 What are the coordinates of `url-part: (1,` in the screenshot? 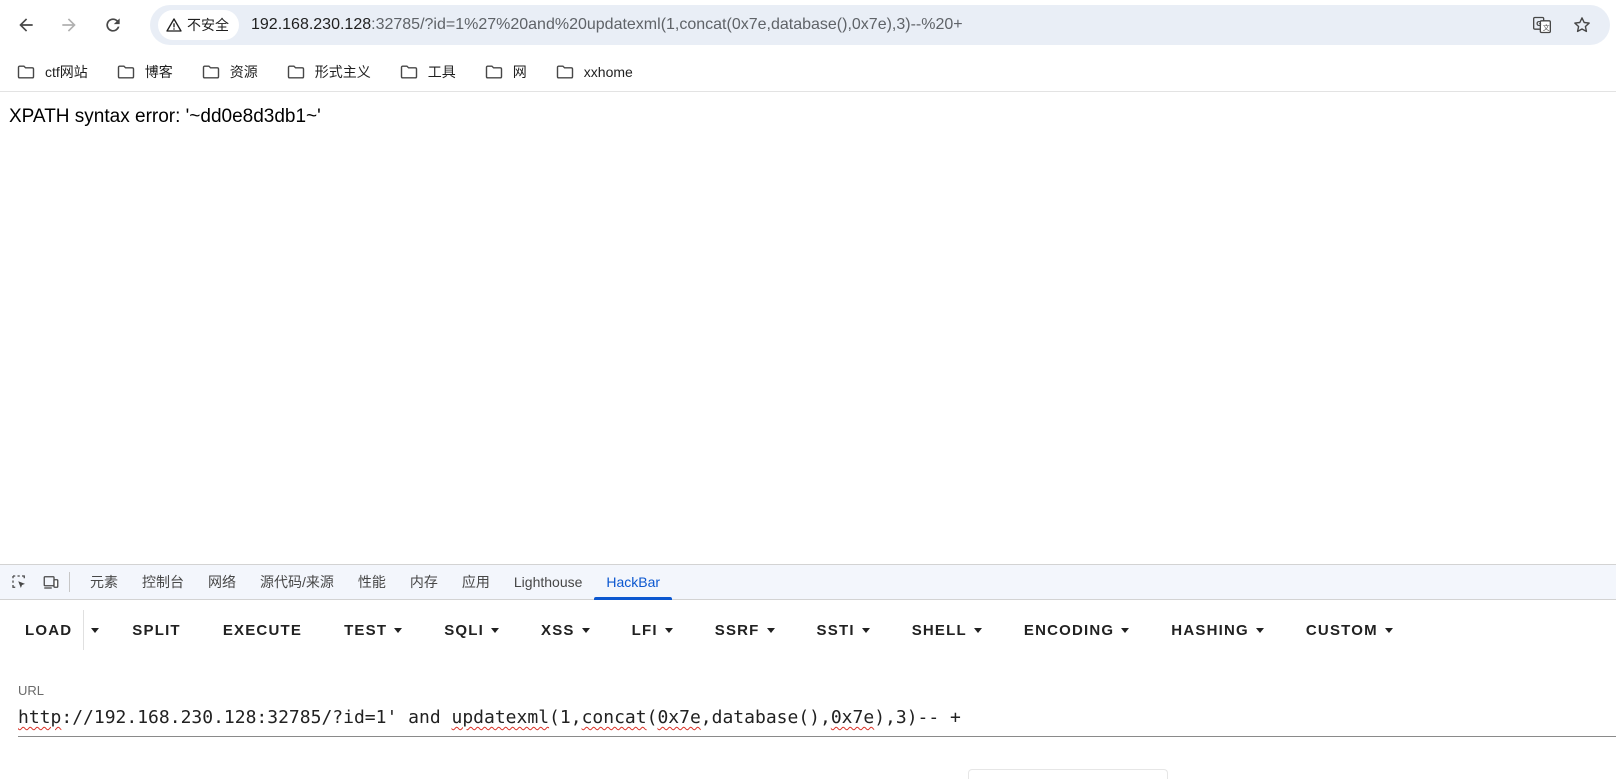 It's located at (565, 717).